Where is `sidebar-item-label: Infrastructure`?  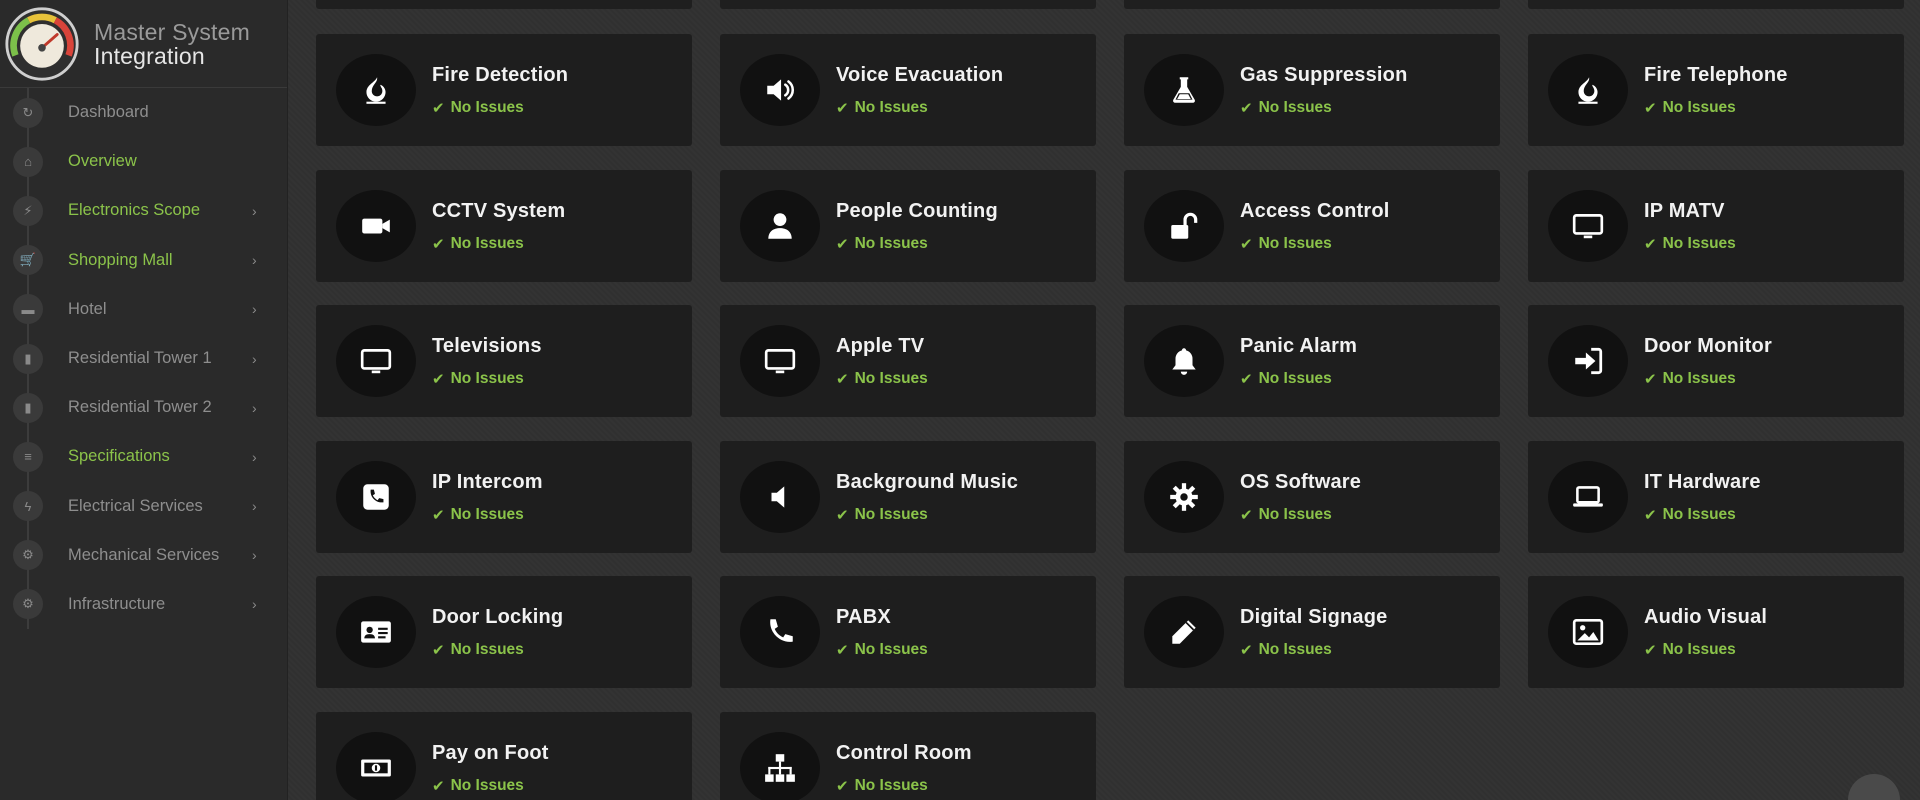 sidebar-item-label: Infrastructure is located at coordinates (117, 603).